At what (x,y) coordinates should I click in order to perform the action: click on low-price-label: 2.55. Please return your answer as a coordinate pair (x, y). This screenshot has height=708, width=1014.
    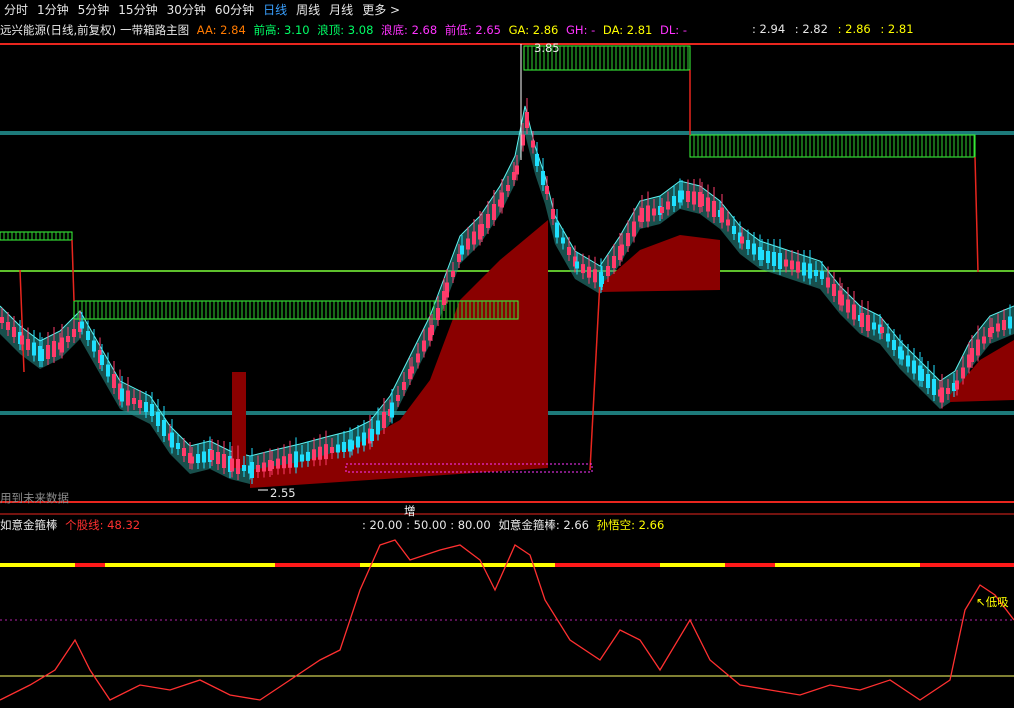
    Looking at the image, I should click on (283, 493).